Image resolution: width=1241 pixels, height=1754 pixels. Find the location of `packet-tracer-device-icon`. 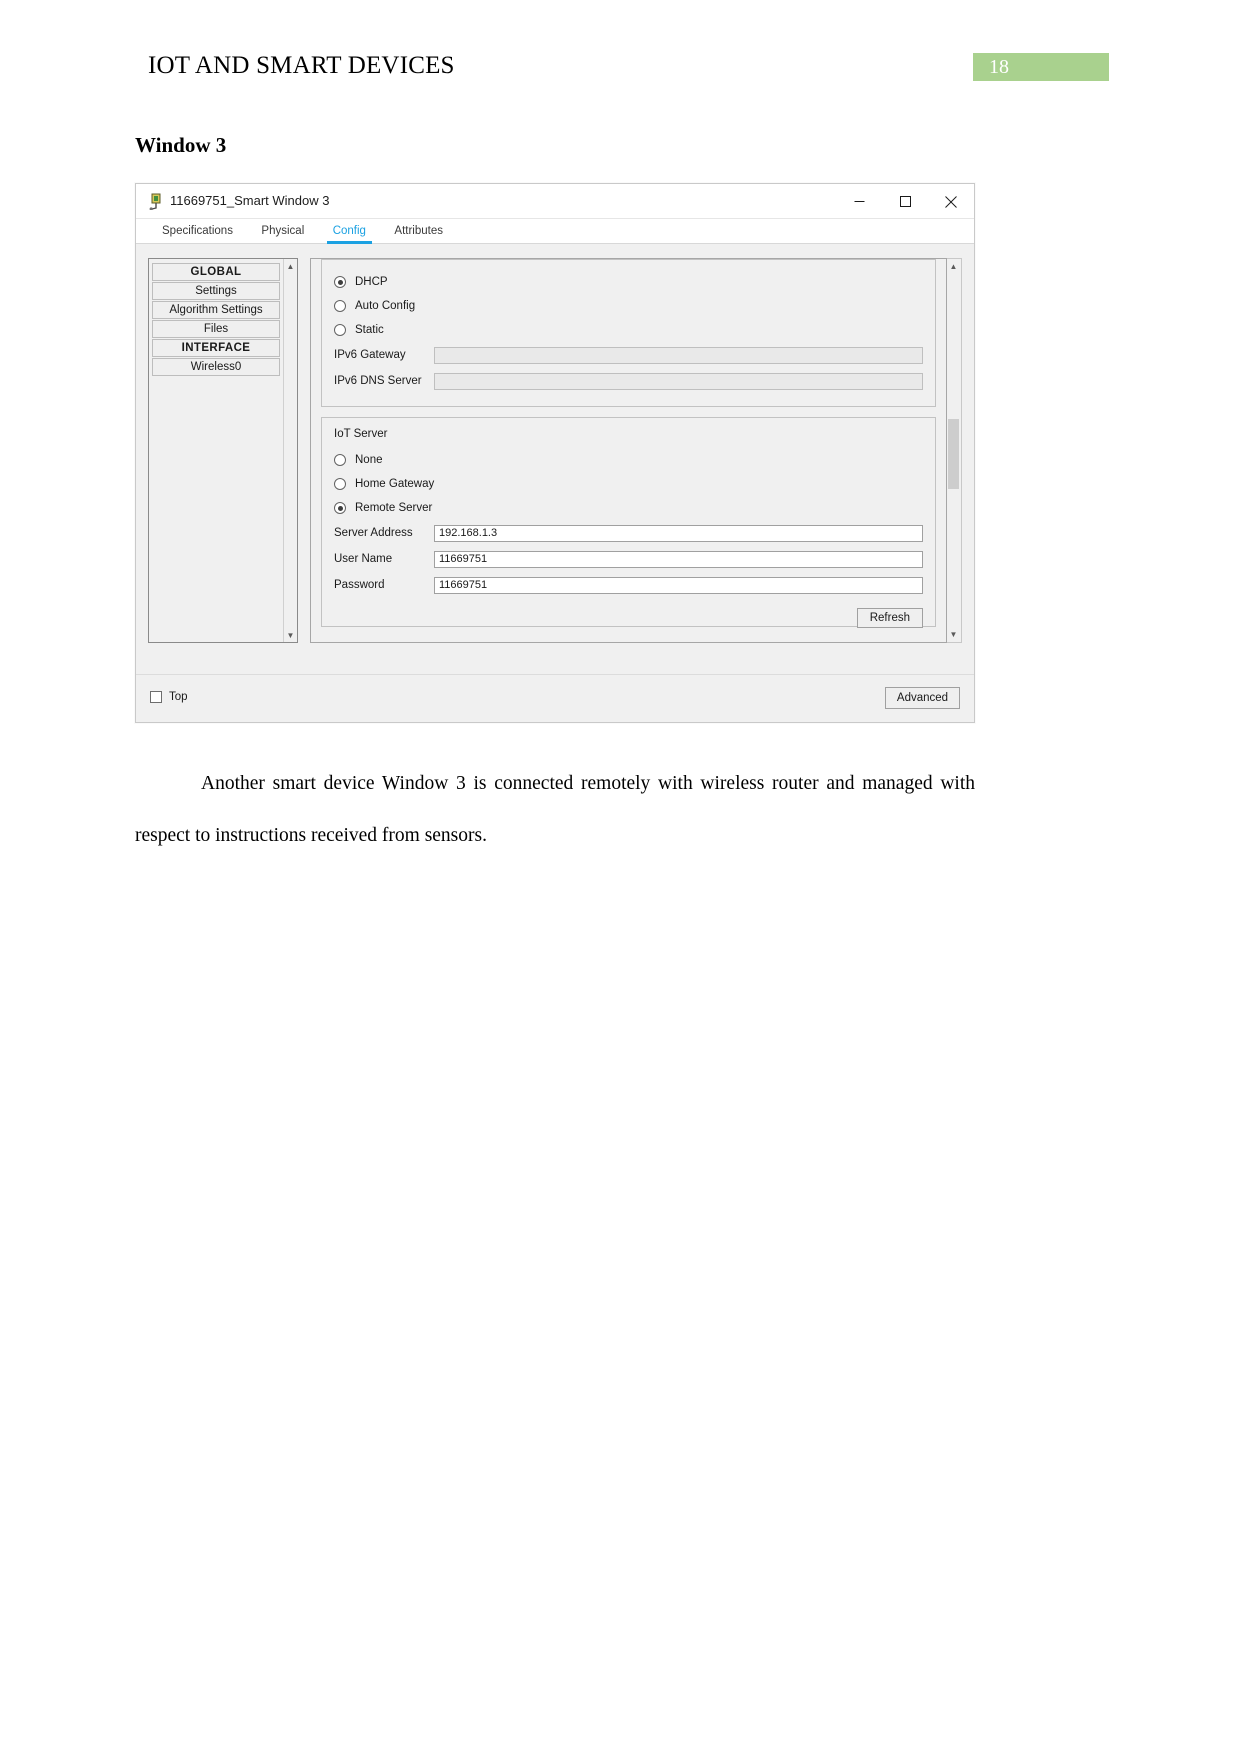

packet-tracer-device-icon is located at coordinates (156, 202).